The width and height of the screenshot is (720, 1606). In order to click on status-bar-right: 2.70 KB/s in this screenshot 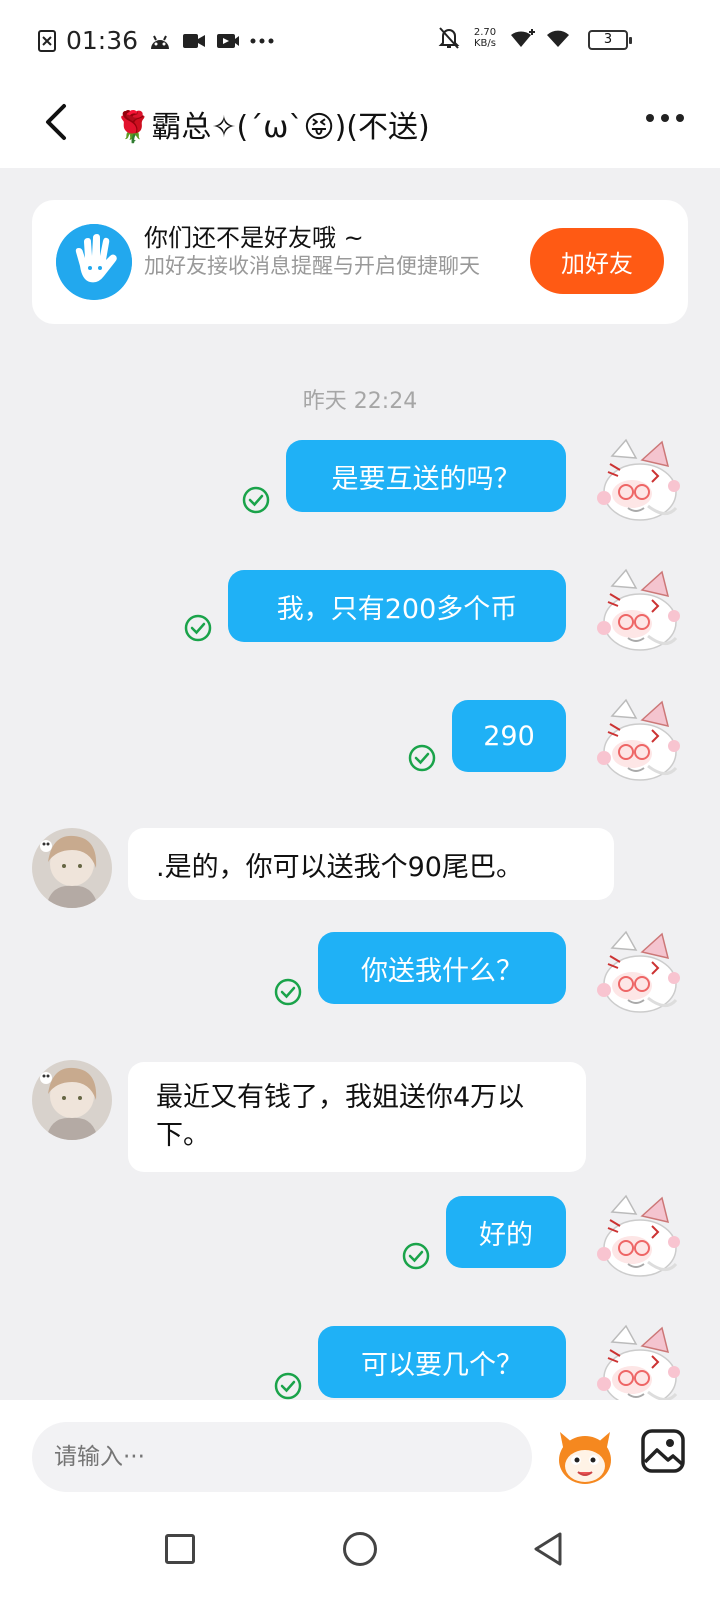, I will do `click(504, 38)`.